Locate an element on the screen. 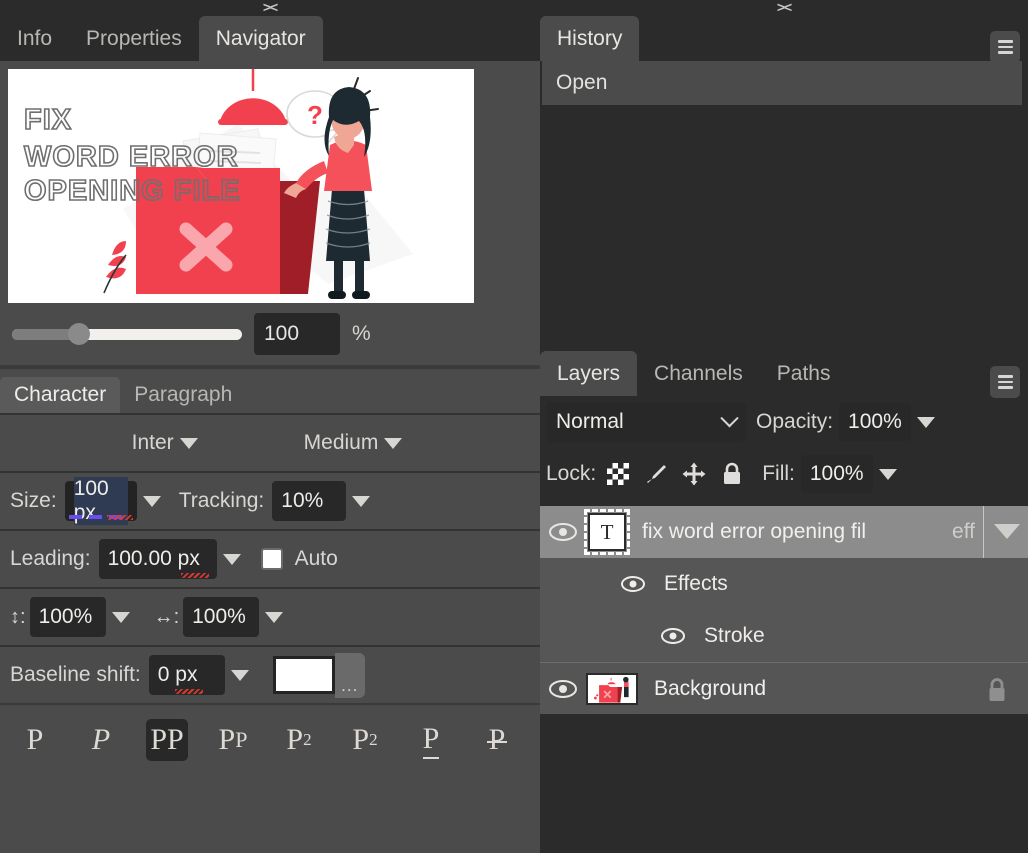 The image size is (1028, 853). illus-headline-3: OPENING FILE is located at coordinates (132, 191).